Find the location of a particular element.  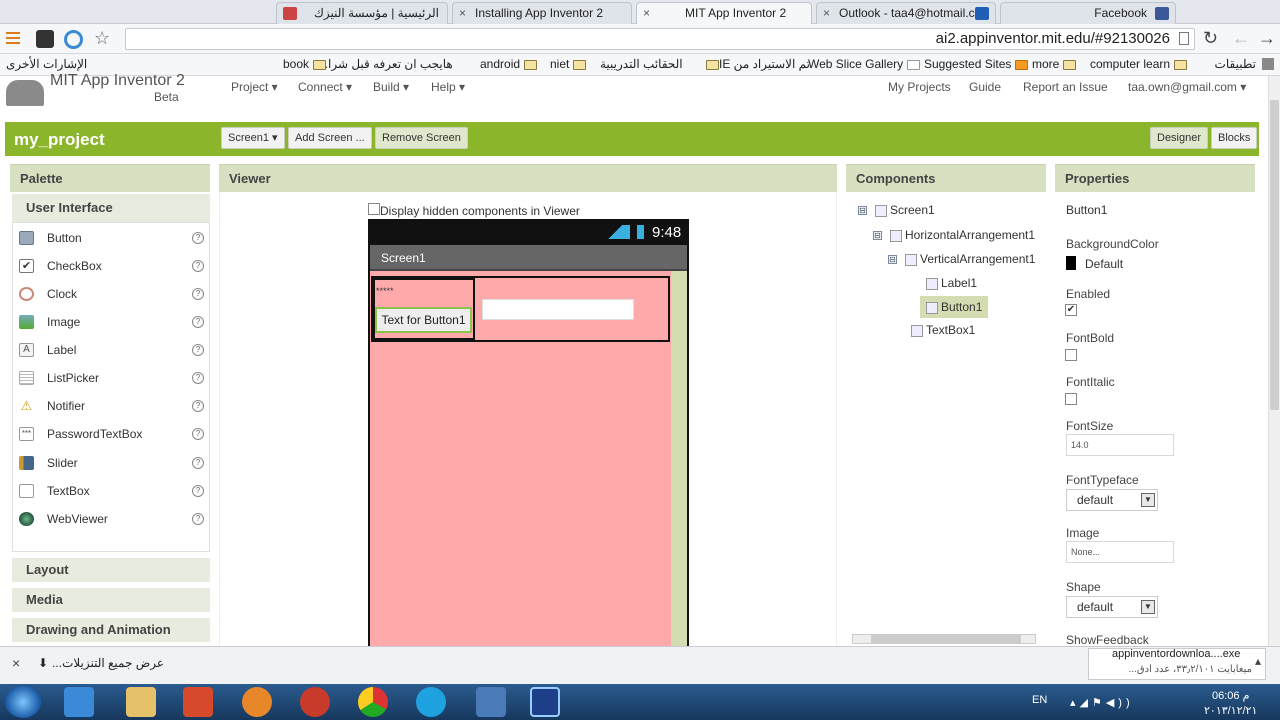

palette-item-image: Image? is located at coordinates (111, 322).